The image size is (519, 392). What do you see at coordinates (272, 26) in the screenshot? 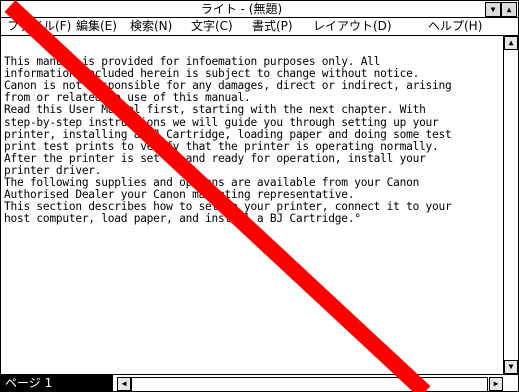
I see `menu-item: 書式(P)` at bounding box center [272, 26].